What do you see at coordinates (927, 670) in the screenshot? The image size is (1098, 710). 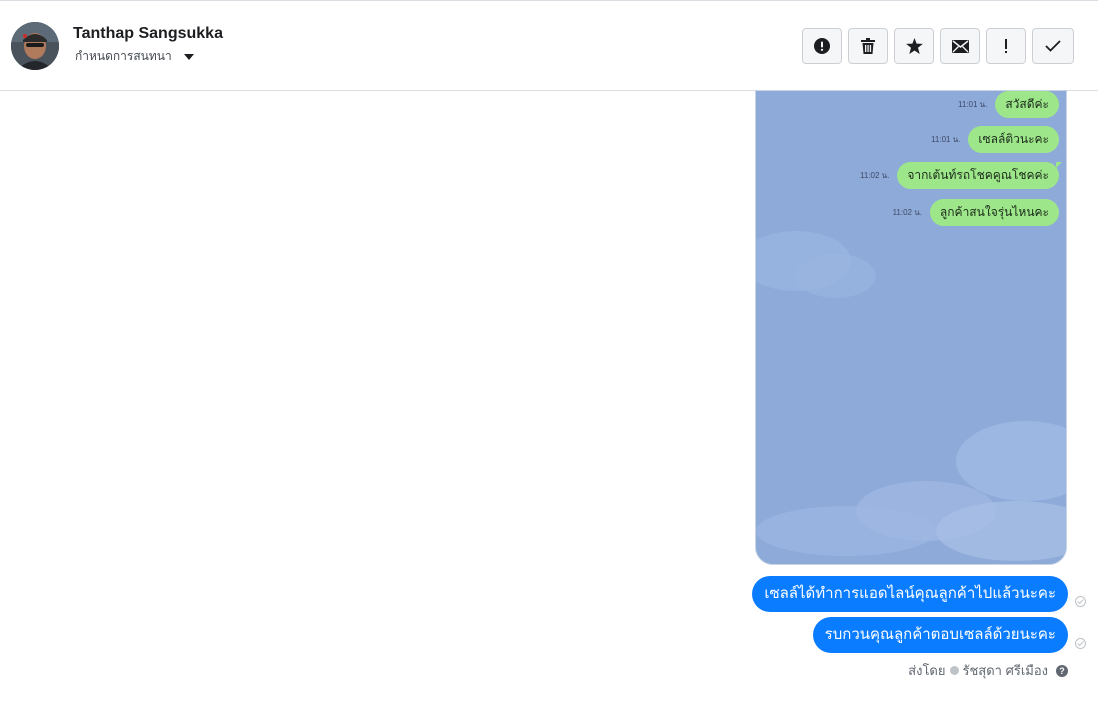 I see `sent-by-label: ส่งโดย` at bounding box center [927, 670].